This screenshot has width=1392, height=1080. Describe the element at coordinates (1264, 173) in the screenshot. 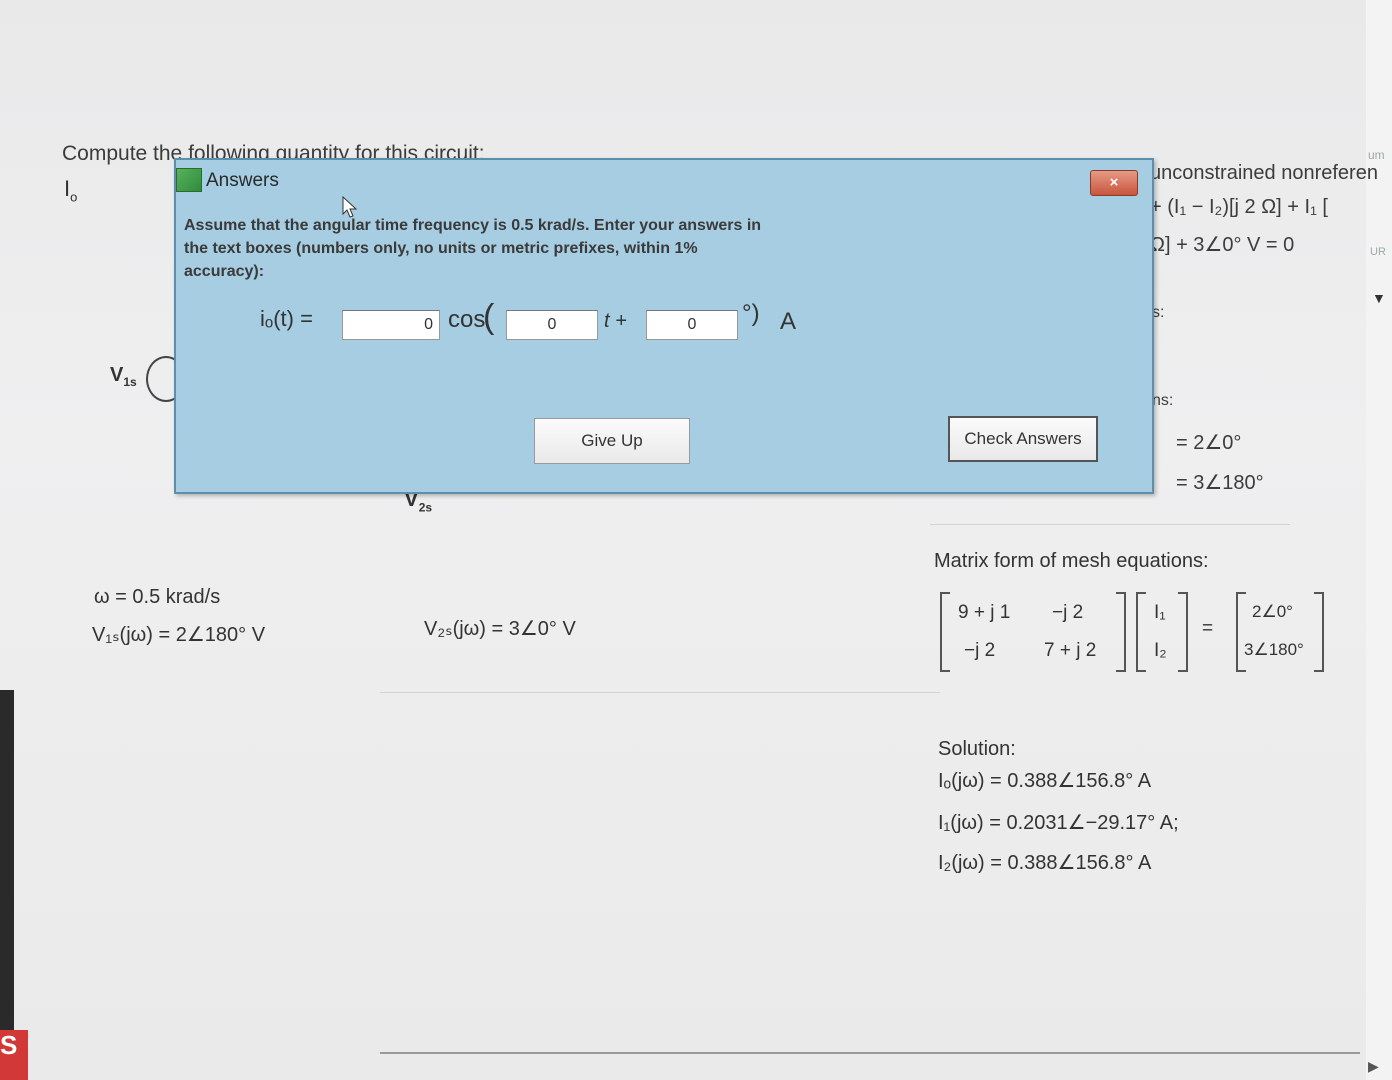

I see `mesh-text-line-1: unconstrained nonreferen` at that location.